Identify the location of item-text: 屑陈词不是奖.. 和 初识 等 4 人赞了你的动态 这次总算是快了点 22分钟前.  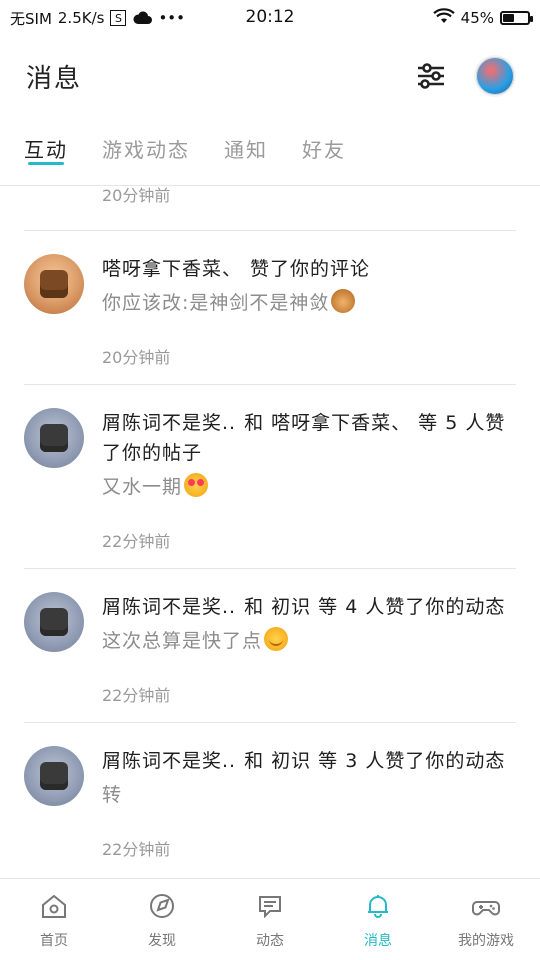
(303, 649).